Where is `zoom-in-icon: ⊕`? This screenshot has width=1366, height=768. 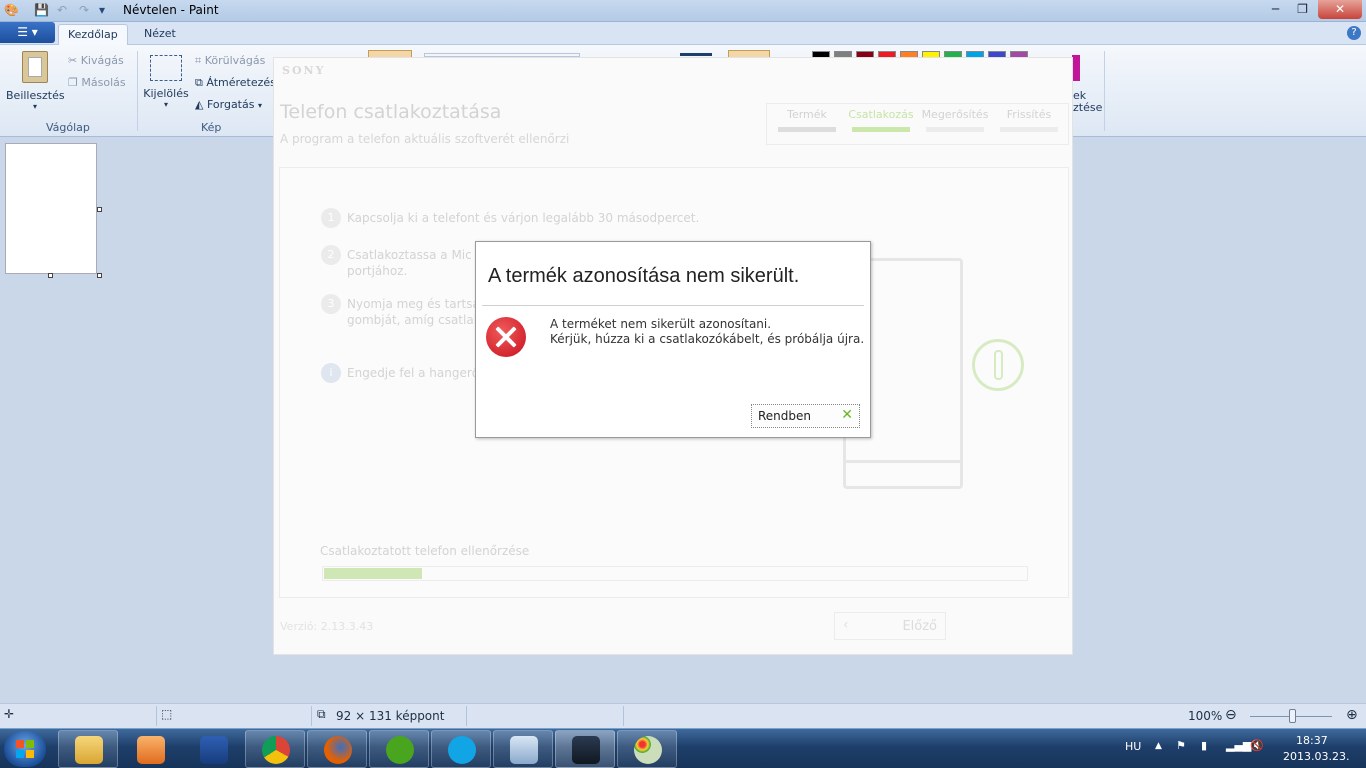
zoom-in-icon: ⊕ is located at coordinates (1352, 715).